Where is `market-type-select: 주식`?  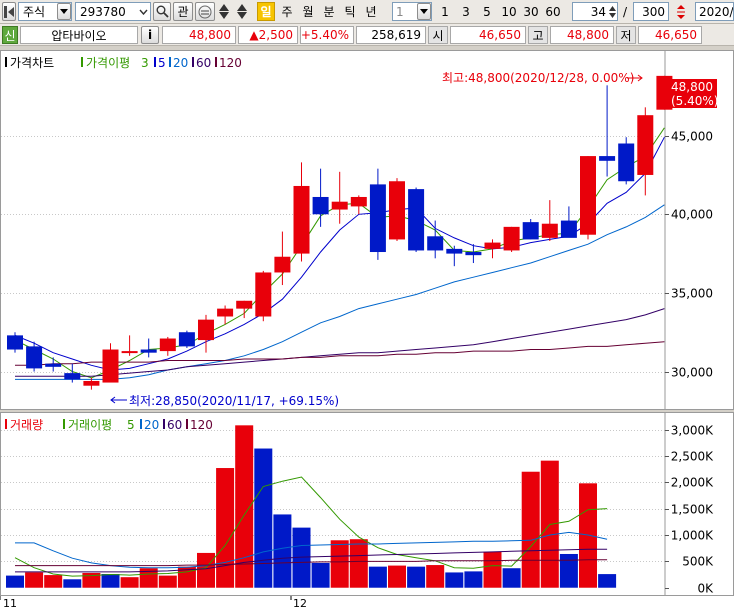
market-type-select: 주식 is located at coordinates (45, 11).